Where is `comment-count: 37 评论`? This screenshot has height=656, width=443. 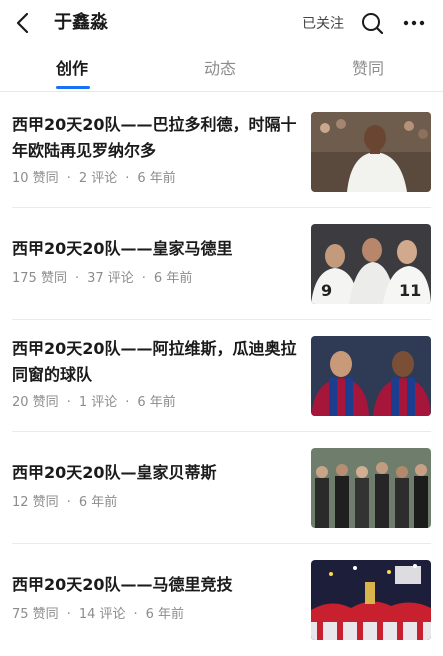
comment-count: 37 评论 is located at coordinates (110, 278).